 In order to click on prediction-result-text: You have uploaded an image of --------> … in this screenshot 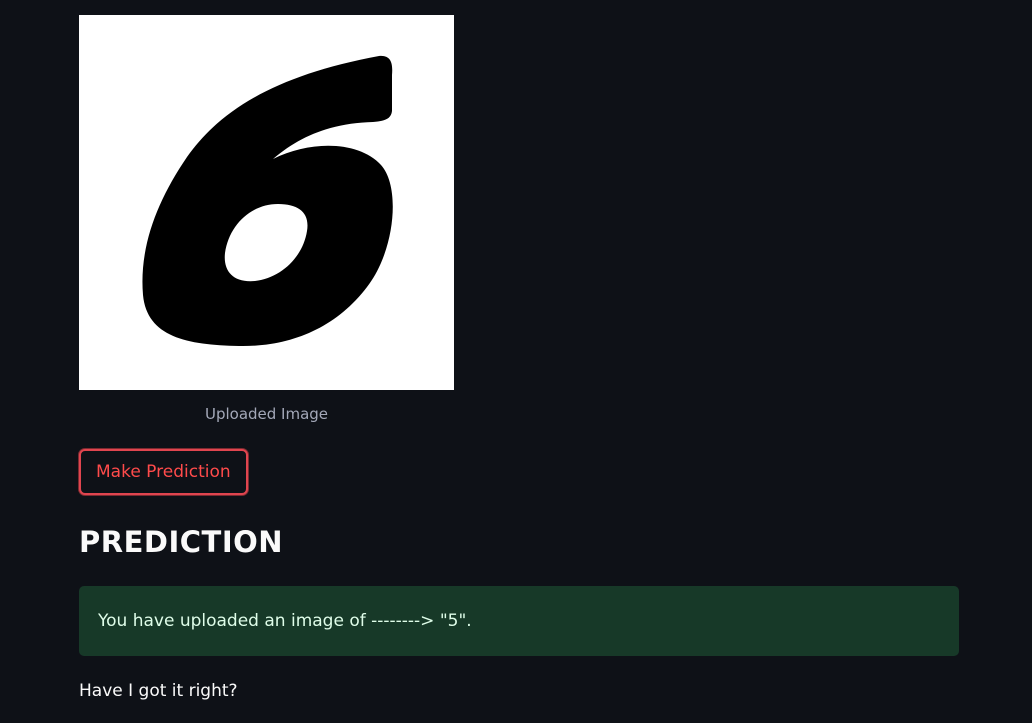, I will do `click(285, 621)`.